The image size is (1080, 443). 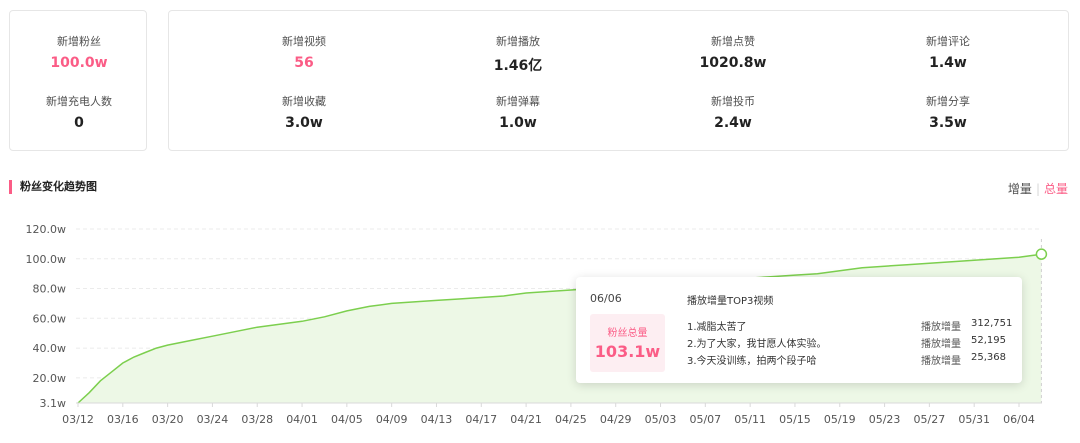 What do you see at coordinates (526, 419) in the screenshot?
I see `x-tick-label: 04/21` at bounding box center [526, 419].